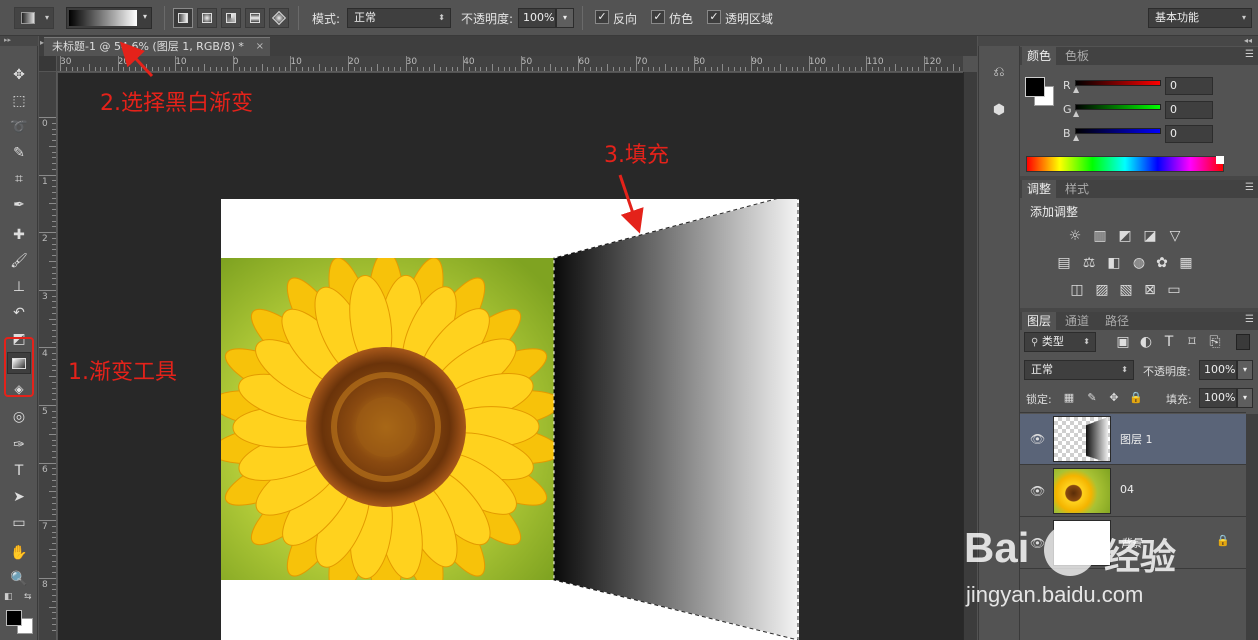  What do you see at coordinates (1125, 236) in the screenshot?
I see `curves-icon: ◩` at bounding box center [1125, 236].